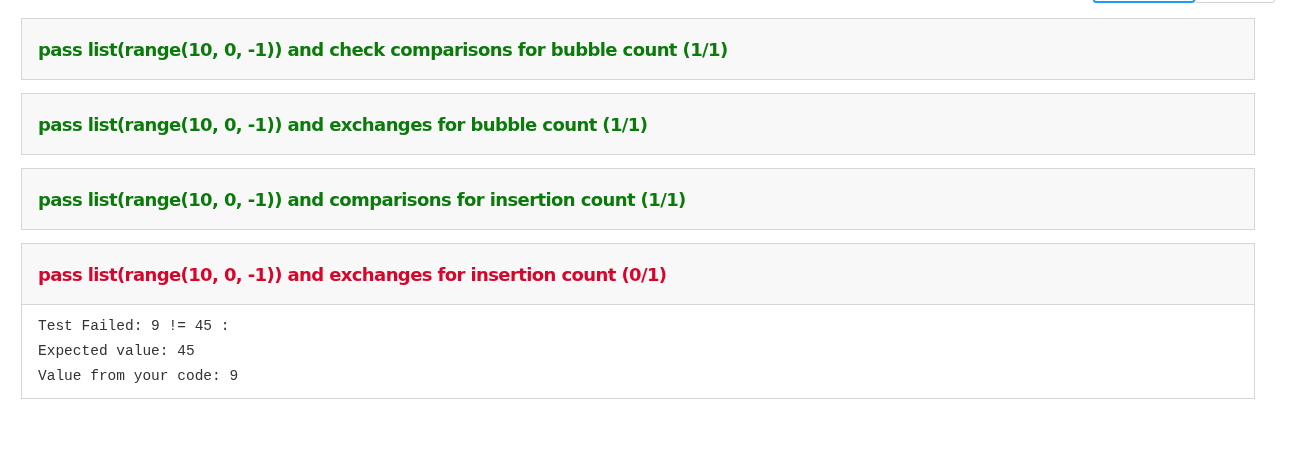 This screenshot has height=450, width=1295. What do you see at coordinates (383, 49) in the screenshot?
I see `test-result-title: pass list(range(10, 0, -1)) and check comparisons for bubble count (1/1)` at bounding box center [383, 49].